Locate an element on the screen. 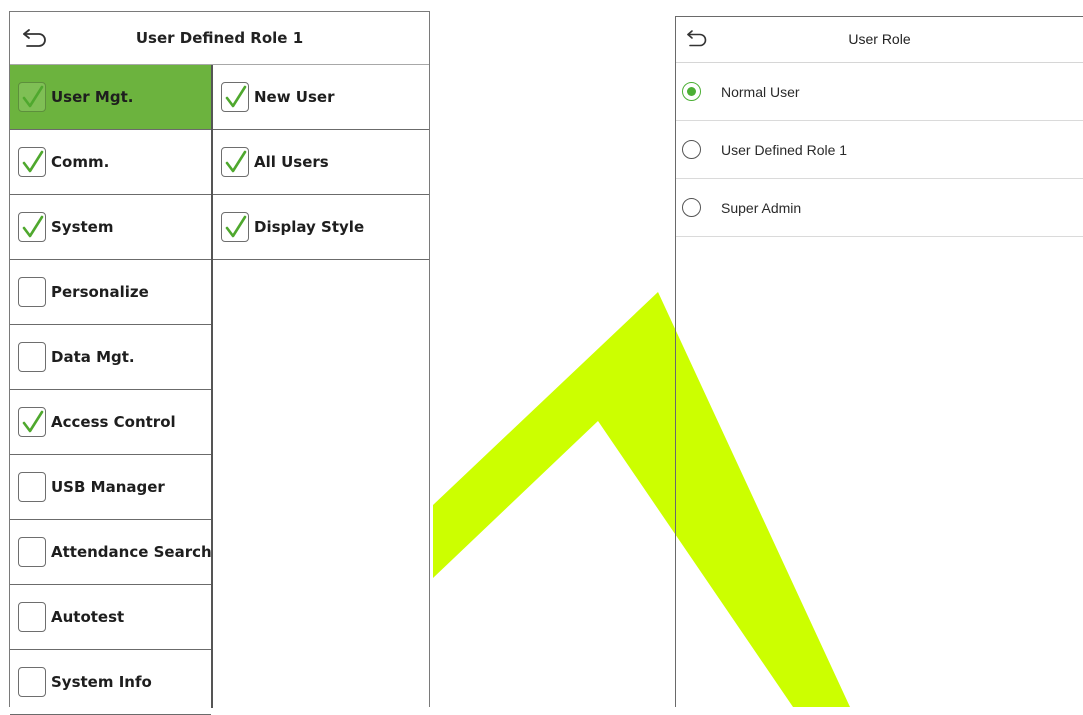  permission-label: Display Style is located at coordinates (309, 227).